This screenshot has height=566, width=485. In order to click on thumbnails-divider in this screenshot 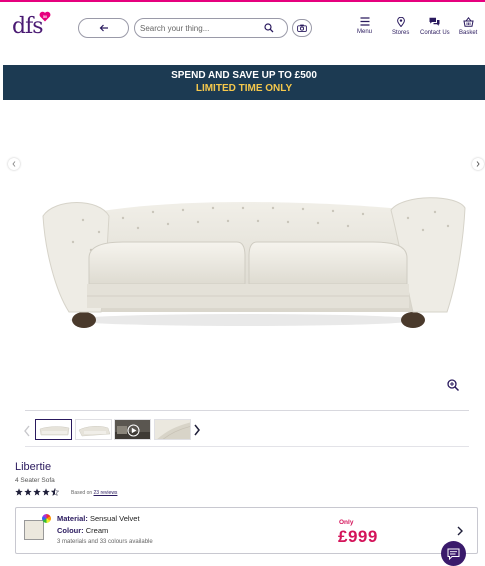, I will do `click(247, 446)`.